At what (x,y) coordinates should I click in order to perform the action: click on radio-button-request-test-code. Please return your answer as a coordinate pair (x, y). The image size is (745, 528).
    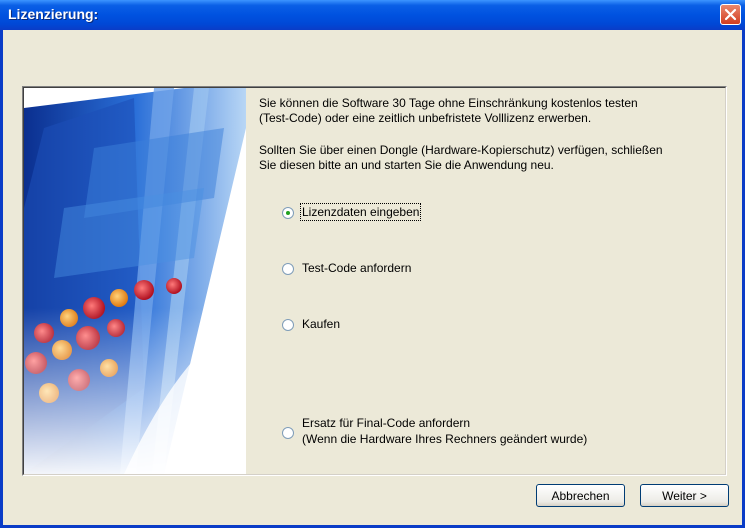
    Looking at the image, I should click on (288, 269).